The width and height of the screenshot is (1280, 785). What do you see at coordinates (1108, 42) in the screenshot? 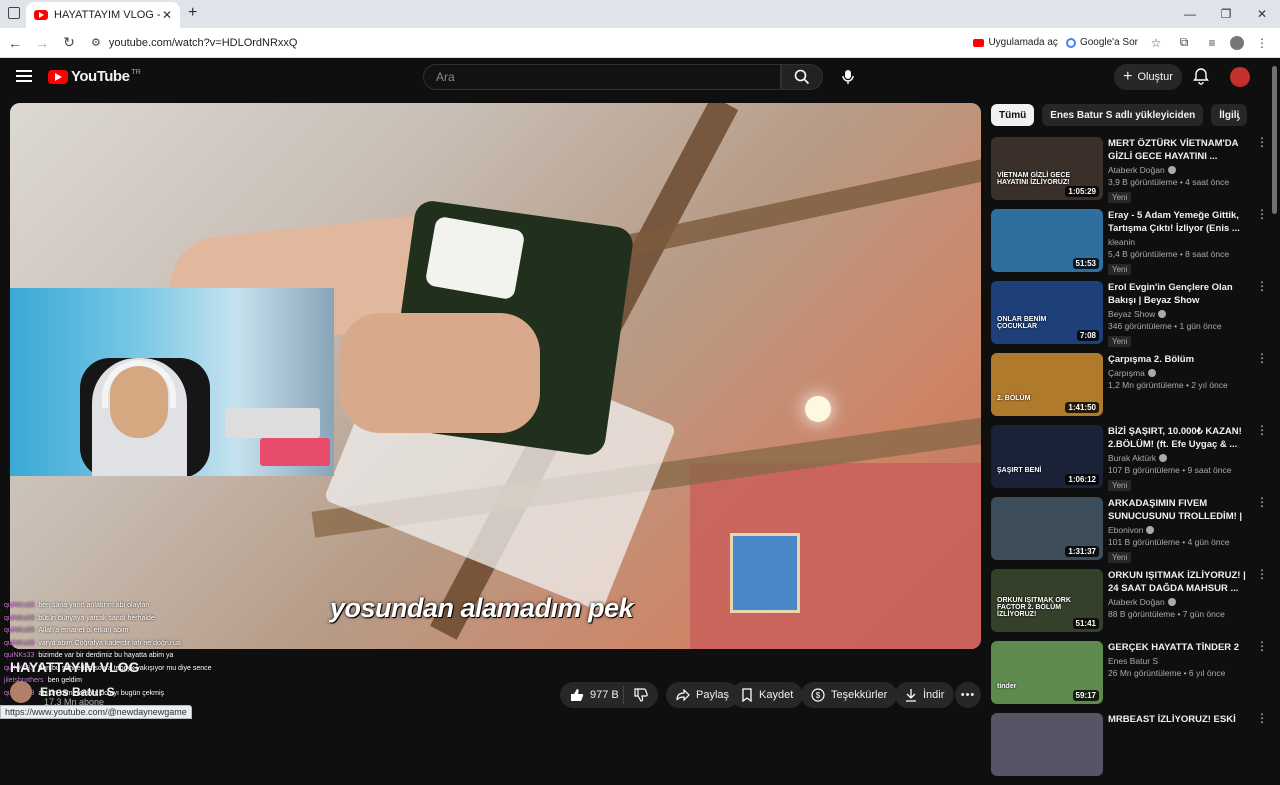
I see `ask-google-label: Google'a Sor` at bounding box center [1108, 42].